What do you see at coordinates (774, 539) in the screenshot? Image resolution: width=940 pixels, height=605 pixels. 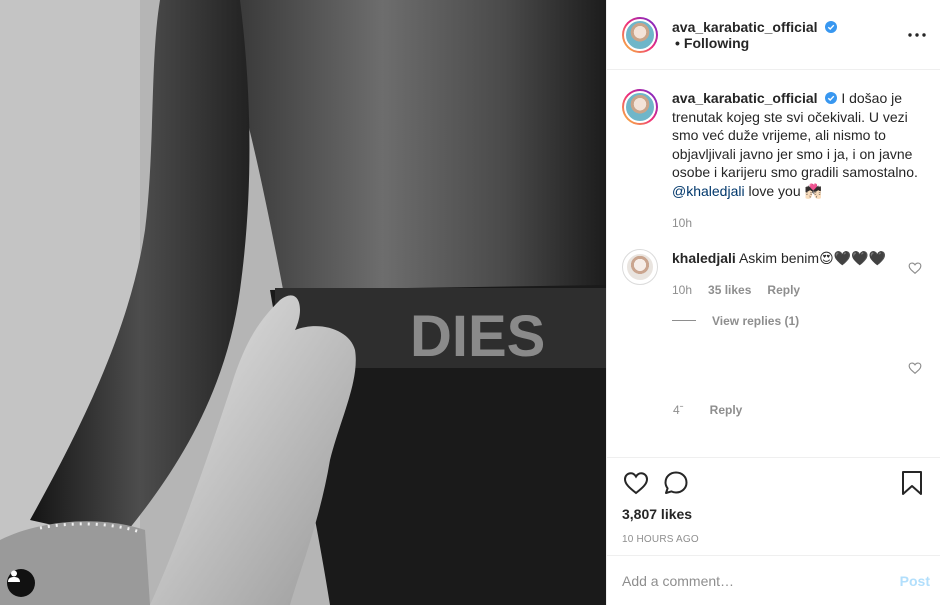 I see `post-timestamp: 10 HOURS AGO` at bounding box center [774, 539].